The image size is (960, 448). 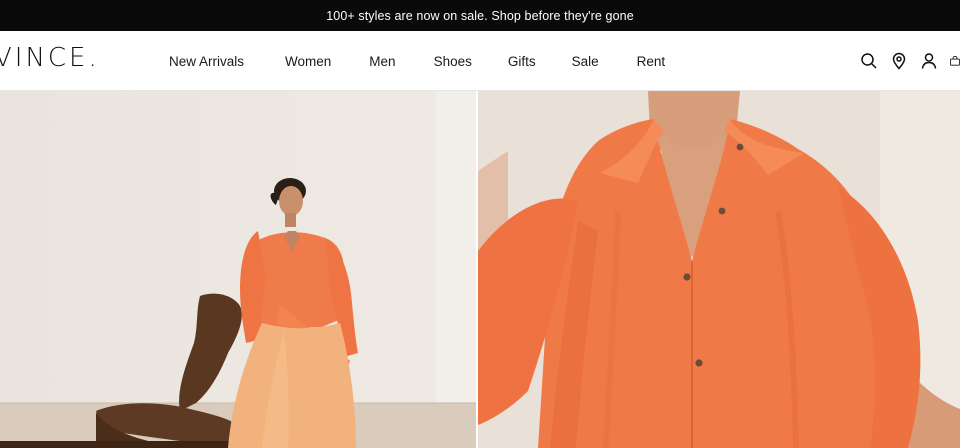 I want to click on brand-logo: VINCE., so click(x=50, y=58).